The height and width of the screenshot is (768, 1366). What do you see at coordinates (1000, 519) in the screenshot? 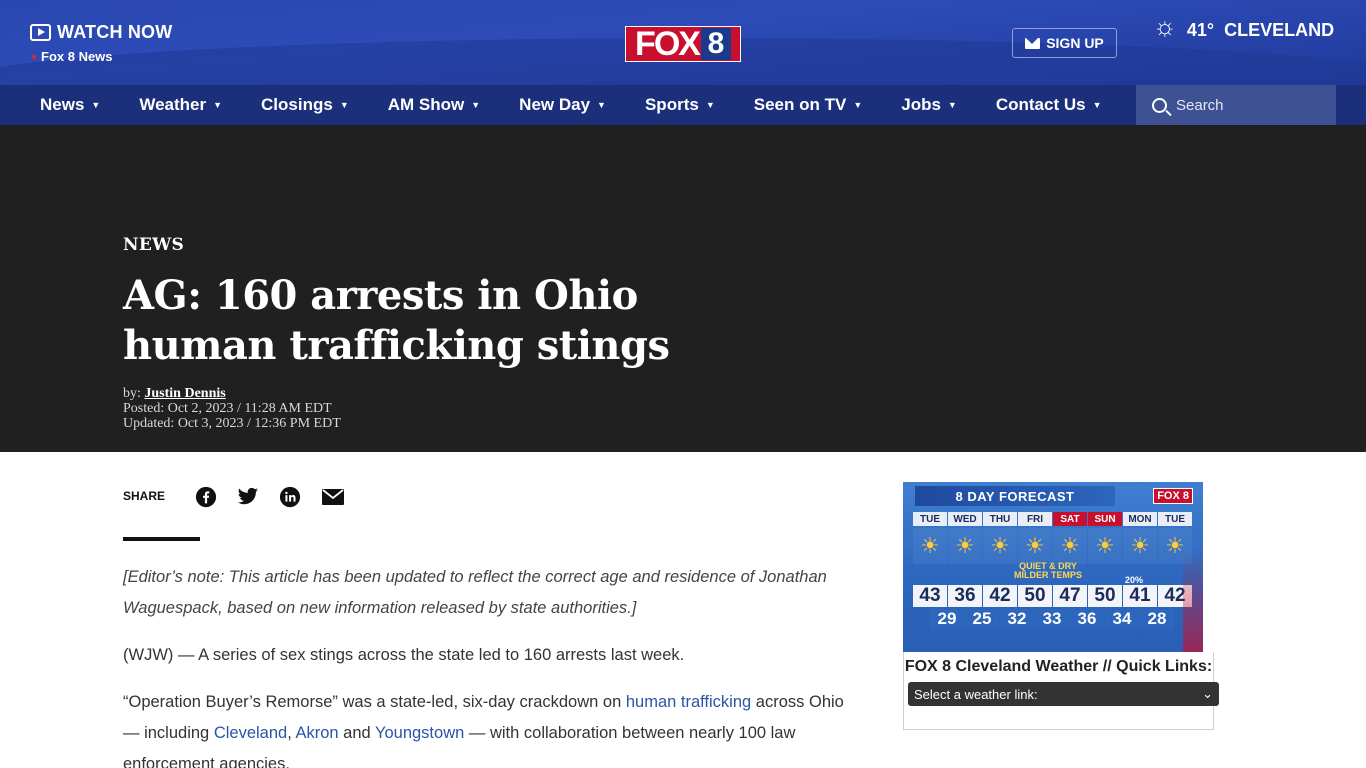
I see `forecast-day: THU` at bounding box center [1000, 519].